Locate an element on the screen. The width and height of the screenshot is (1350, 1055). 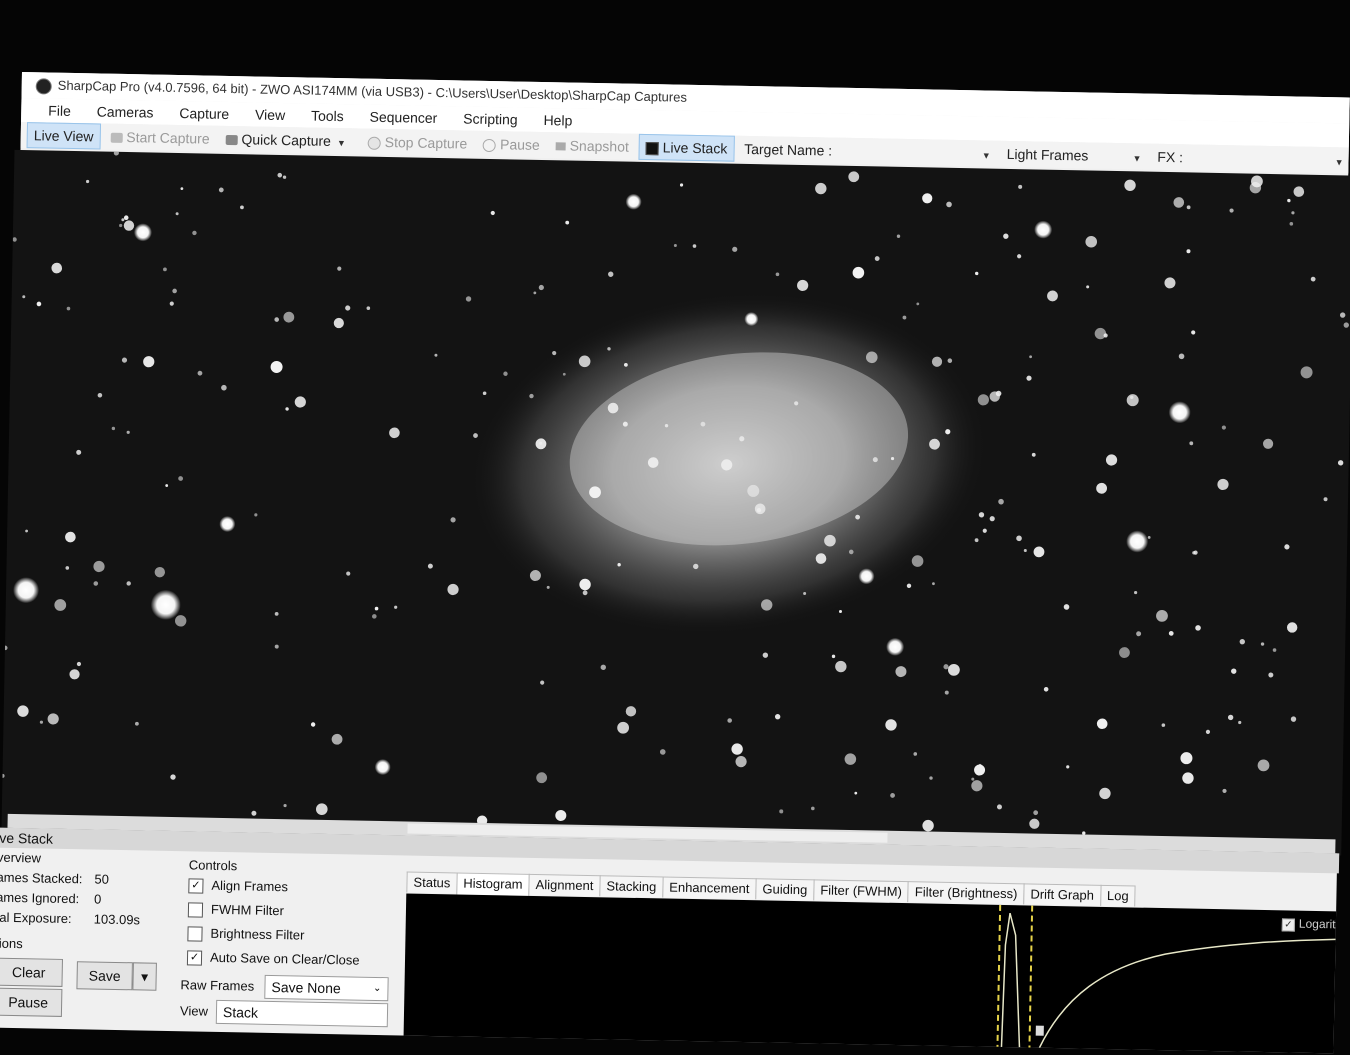
tab-status: Status is located at coordinates (432, 882).